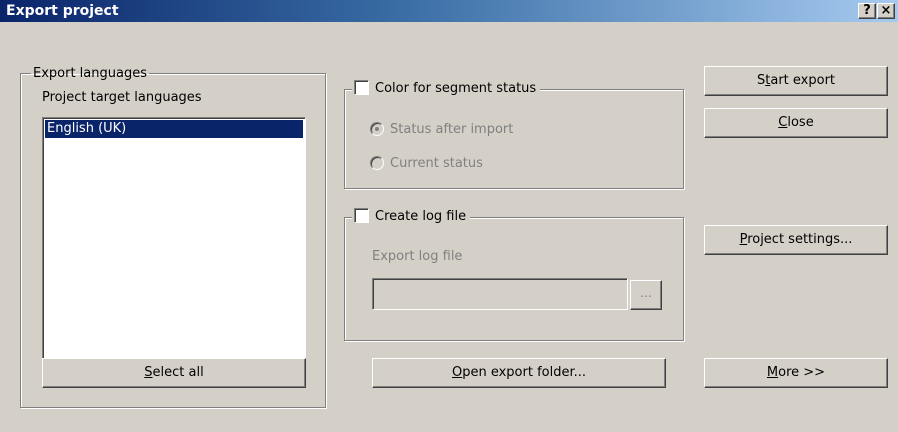 This screenshot has width=898, height=432. I want to click on export-languages-legend: Export languages, so click(90, 73).